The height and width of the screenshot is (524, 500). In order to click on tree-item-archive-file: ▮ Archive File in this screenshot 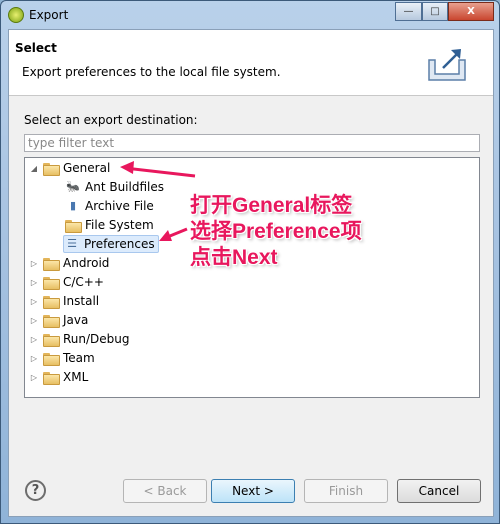, I will do `click(109, 206)`.